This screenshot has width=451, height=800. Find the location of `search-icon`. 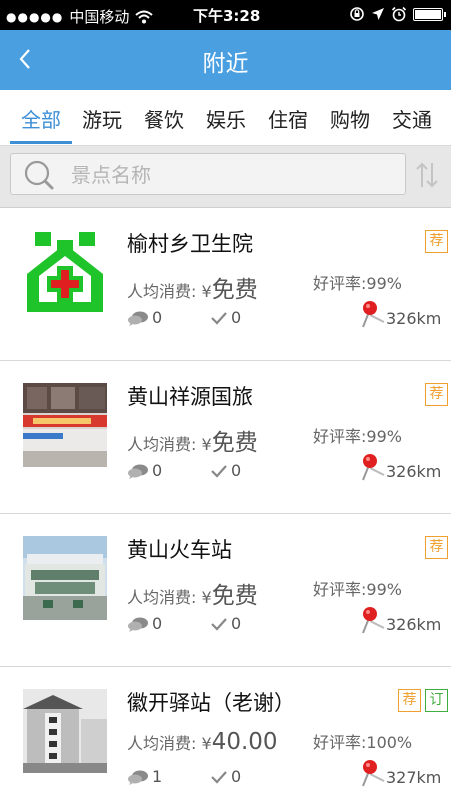

search-icon is located at coordinates (39, 175).